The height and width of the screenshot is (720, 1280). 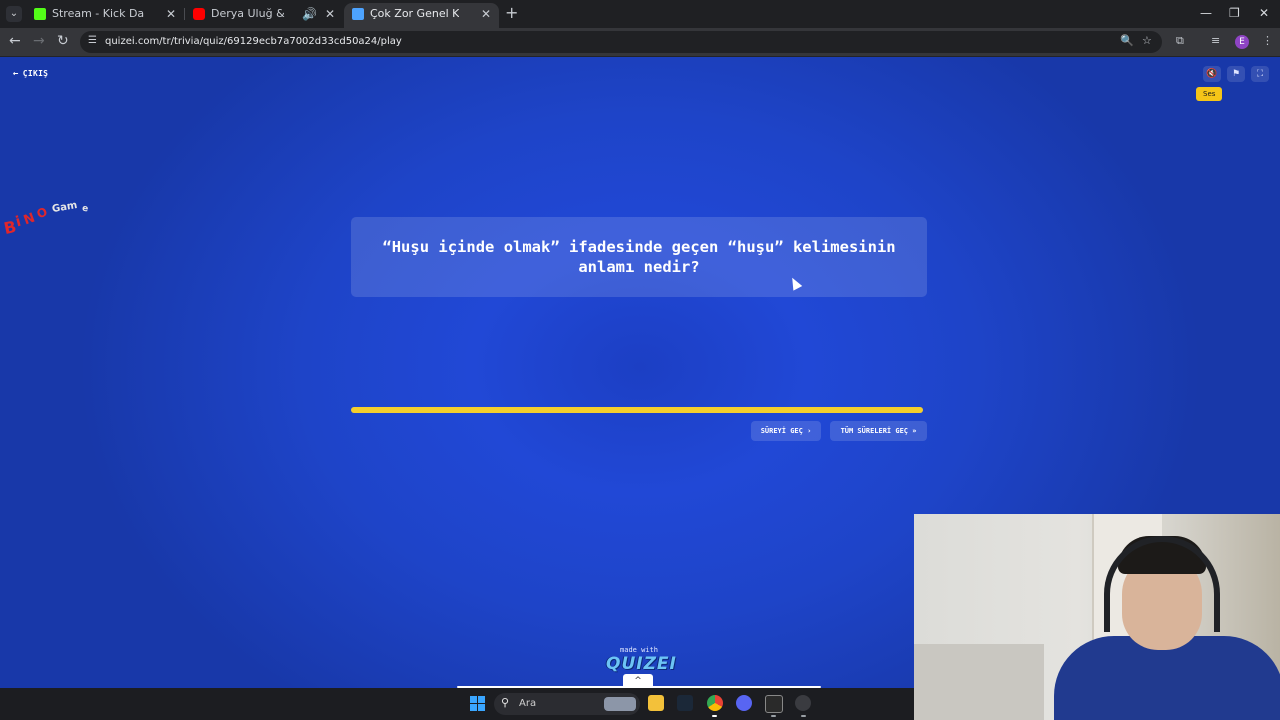 What do you see at coordinates (505, 702) in the screenshot?
I see `search-icon: ⚲` at bounding box center [505, 702].